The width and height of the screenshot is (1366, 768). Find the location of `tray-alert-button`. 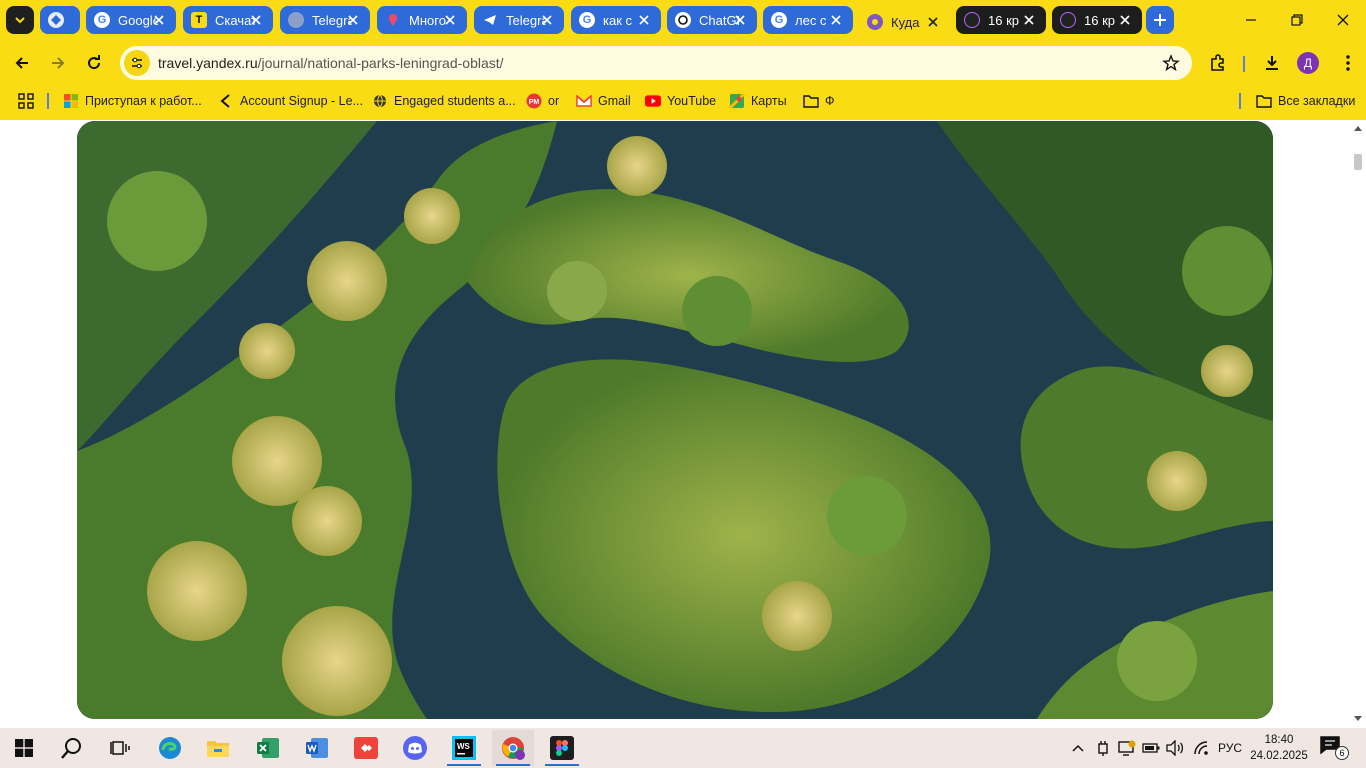

tray-alert-button is located at coordinates (1127, 748).